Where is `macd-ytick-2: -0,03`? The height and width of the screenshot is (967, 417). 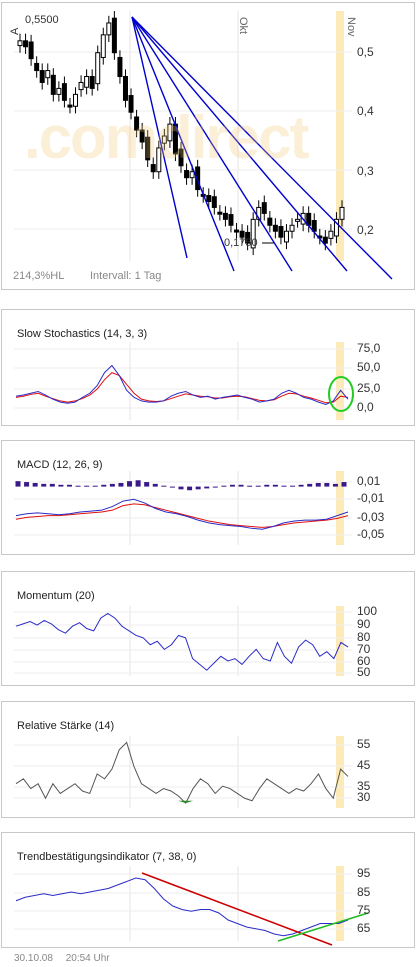 macd-ytick-2: -0,03 is located at coordinates (371, 517).